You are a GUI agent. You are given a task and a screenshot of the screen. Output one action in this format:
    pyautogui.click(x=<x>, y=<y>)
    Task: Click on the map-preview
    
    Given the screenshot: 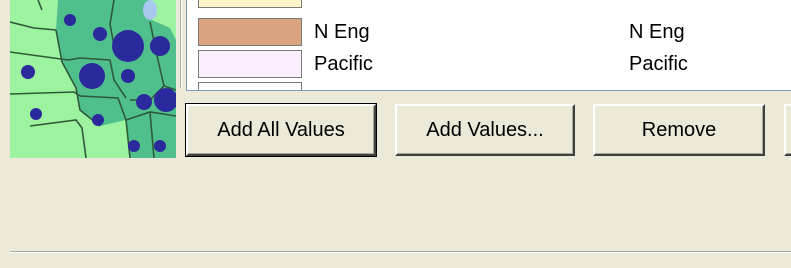 What is the action you would take?
    pyautogui.click(x=93, y=79)
    